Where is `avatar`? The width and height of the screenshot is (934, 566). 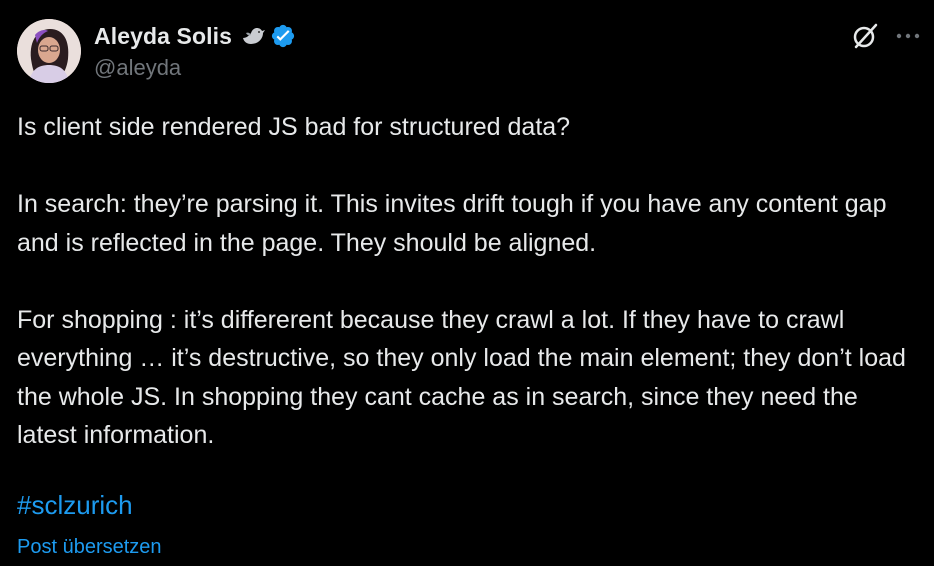
avatar is located at coordinates (49, 51).